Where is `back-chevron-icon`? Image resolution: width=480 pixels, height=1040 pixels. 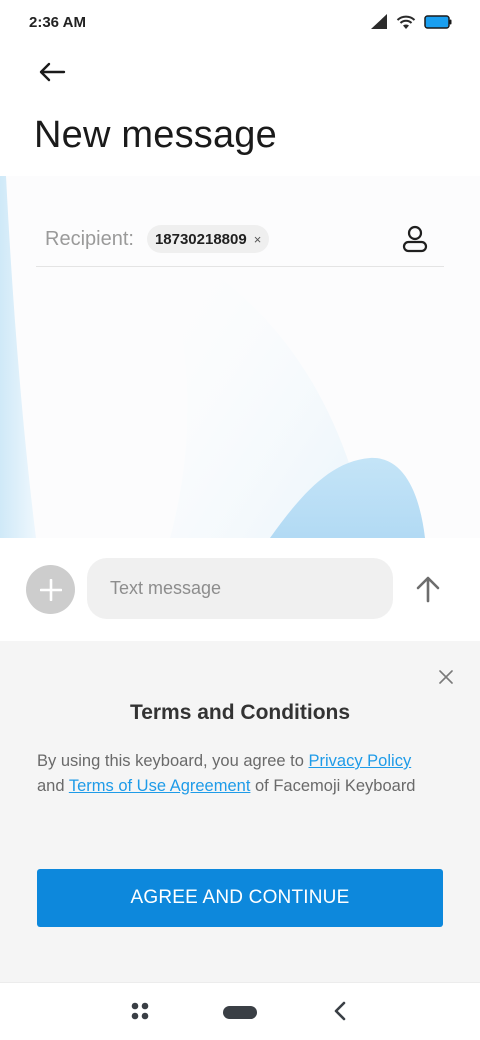
back-chevron-icon is located at coordinates (340, 1011).